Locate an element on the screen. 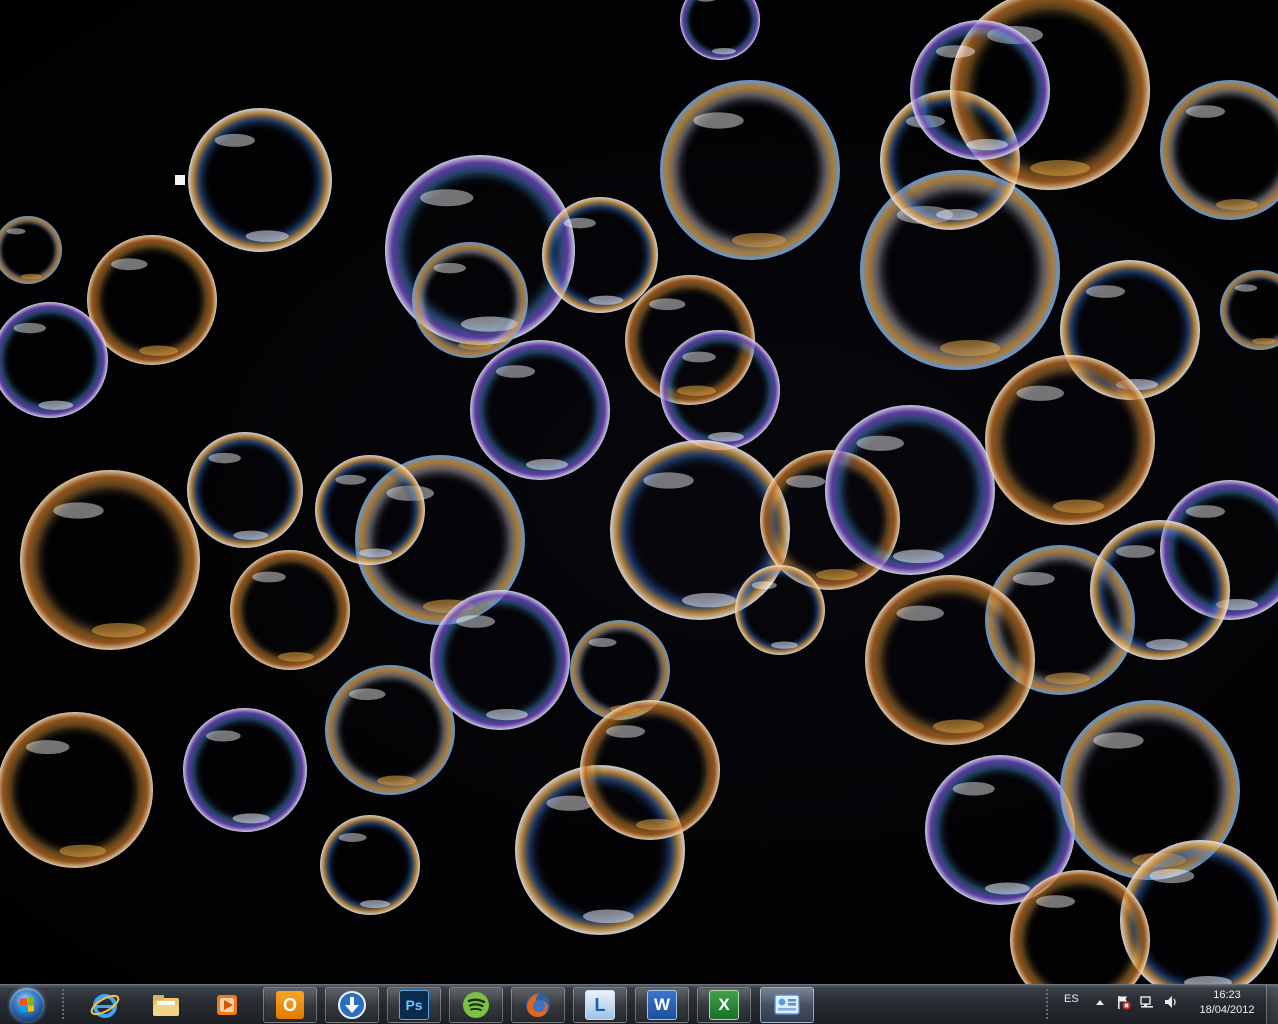 The image size is (1278, 1024). taskbar-control-panel-button is located at coordinates (787, 1005).